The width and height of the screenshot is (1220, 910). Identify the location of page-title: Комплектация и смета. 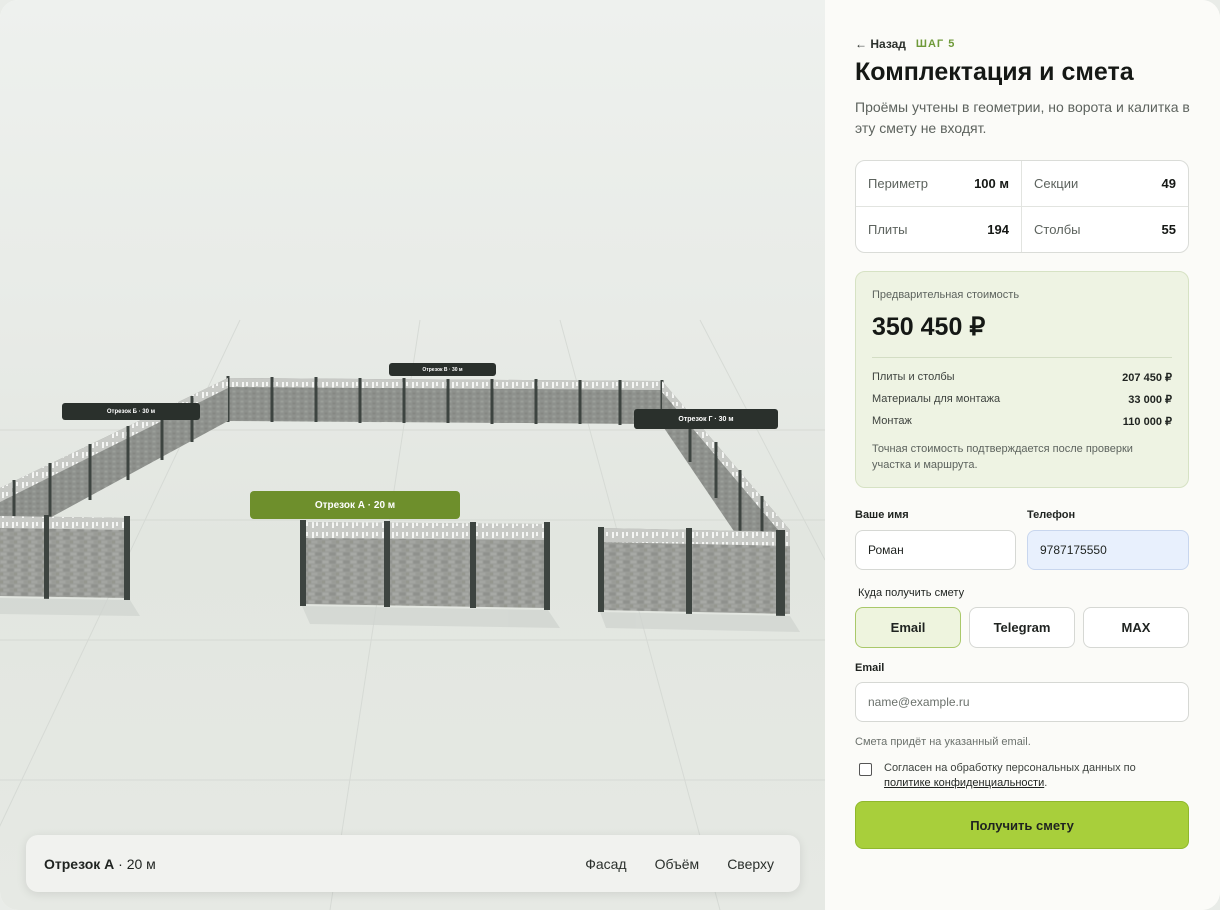
(994, 72).